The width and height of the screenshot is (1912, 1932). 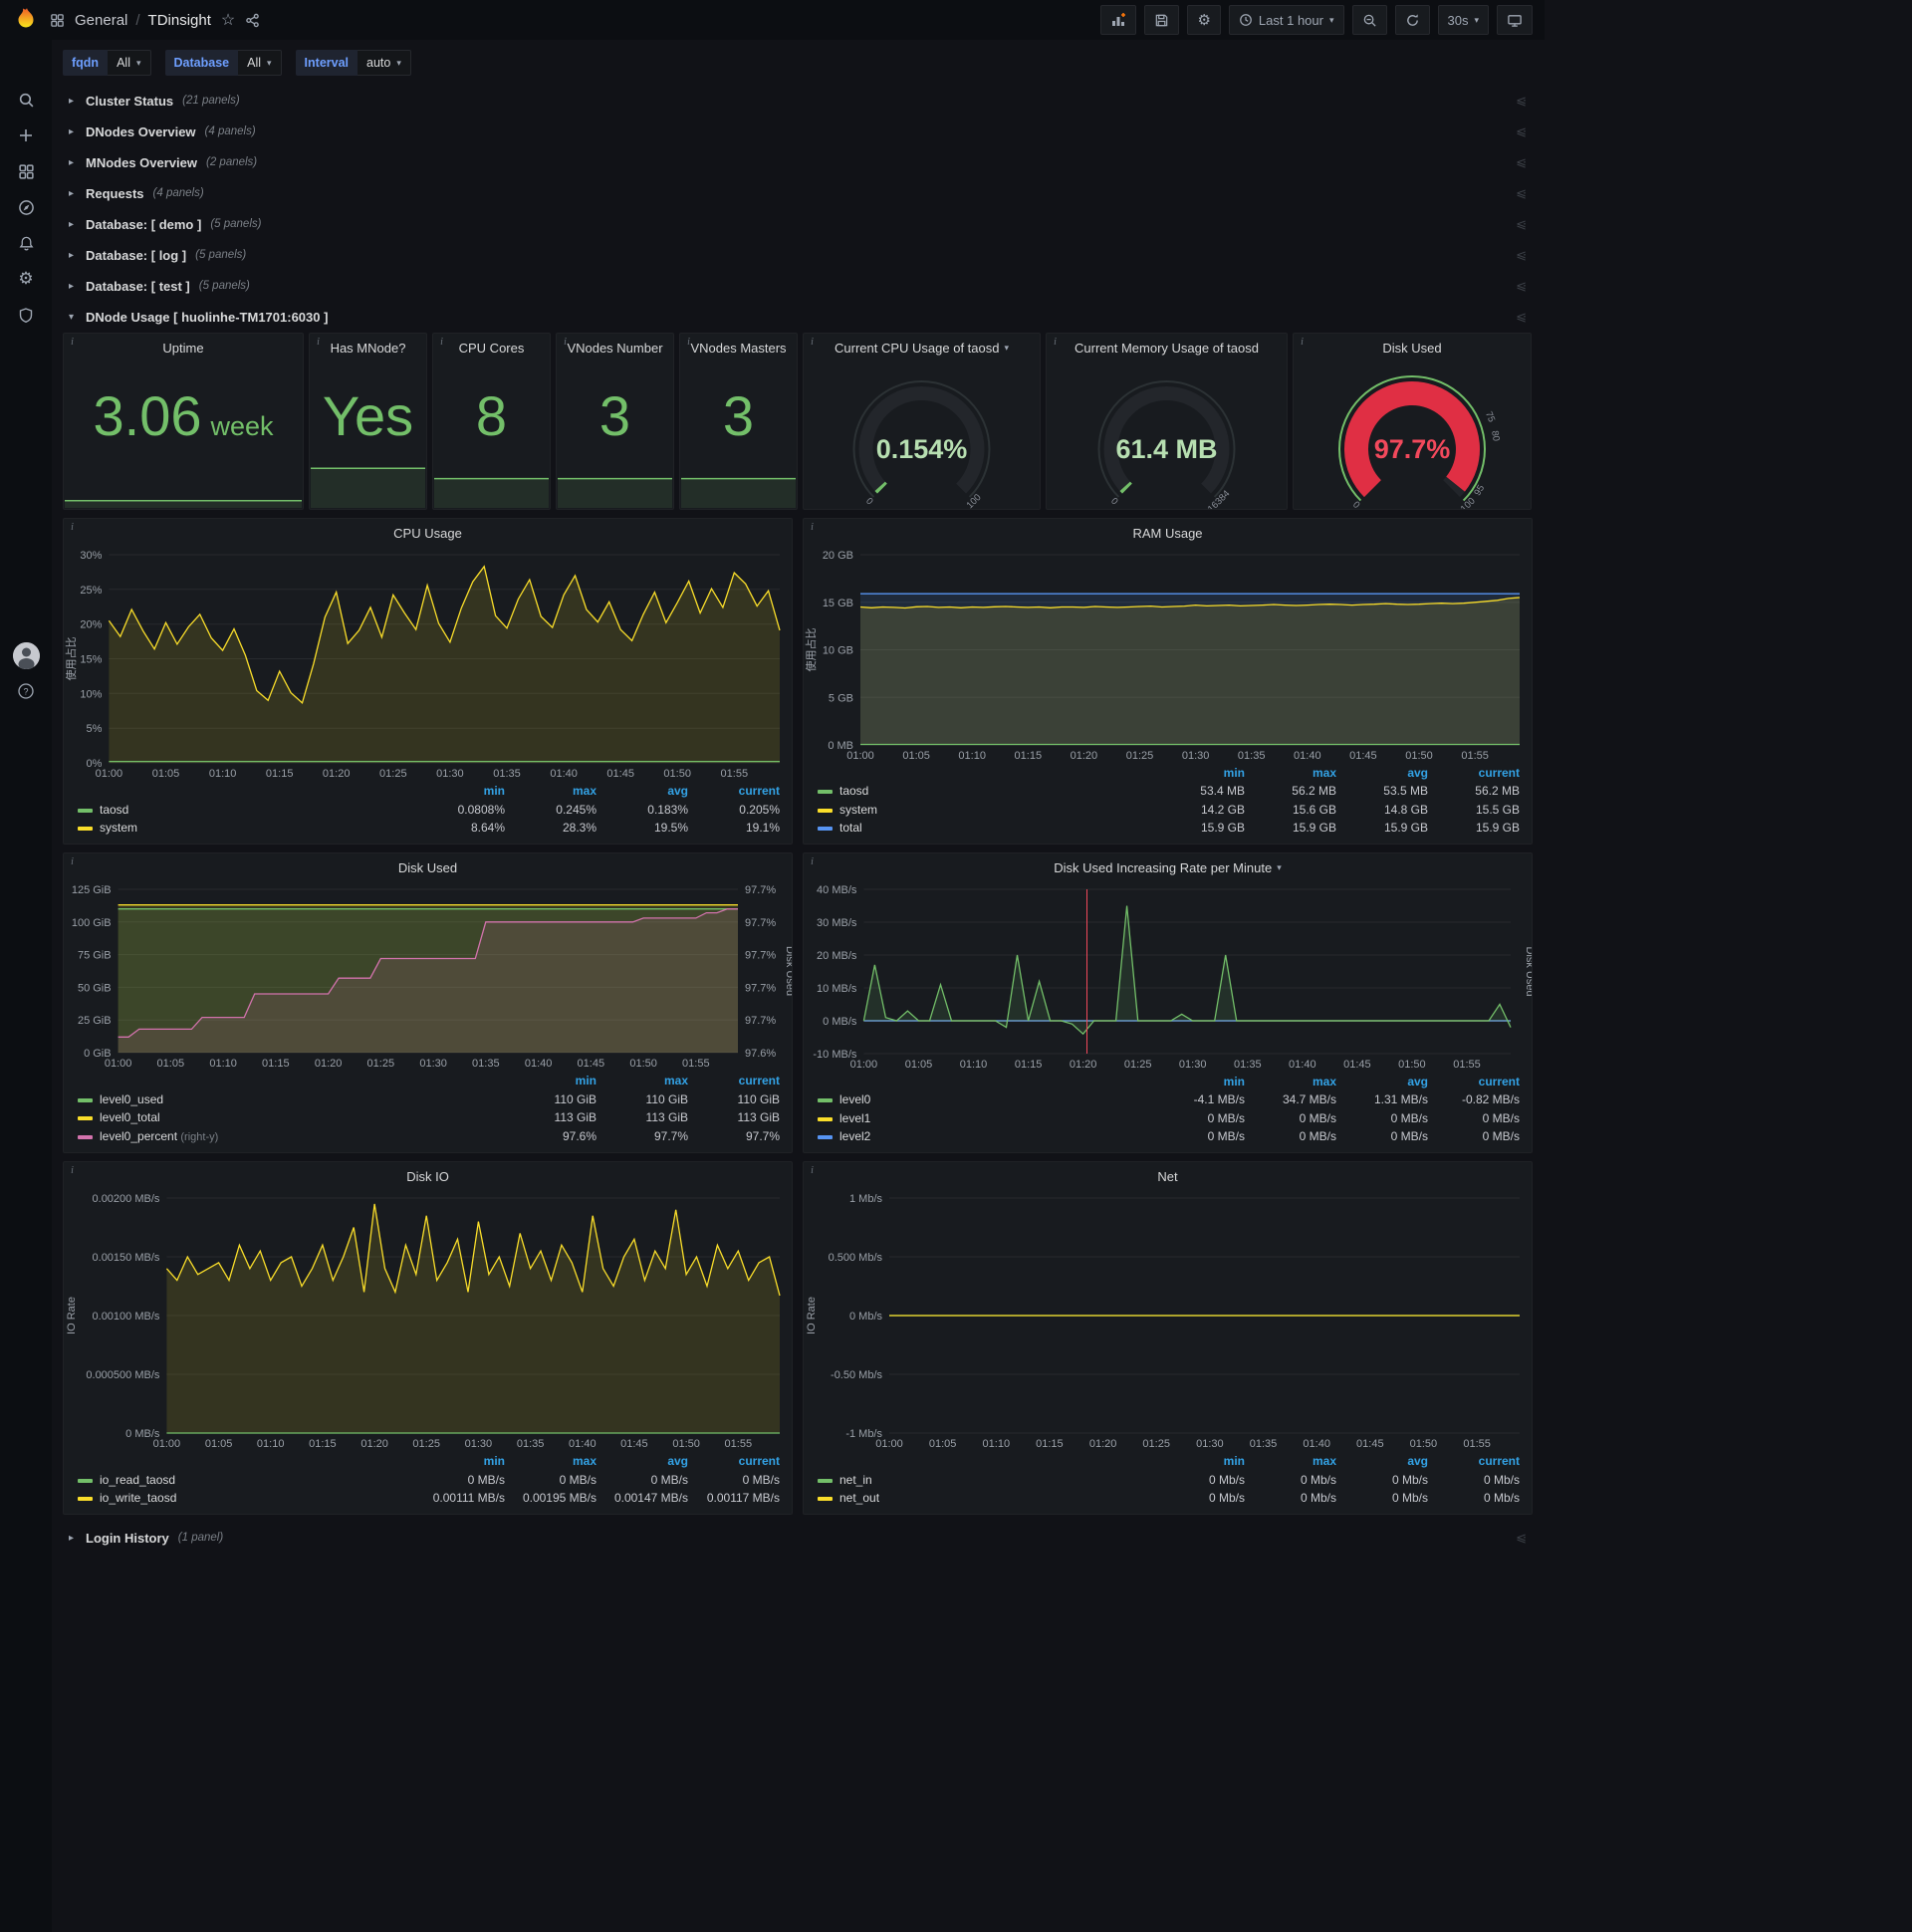 What do you see at coordinates (985, 1498) in the screenshot?
I see `legend-item: net_out` at bounding box center [985, 1498].